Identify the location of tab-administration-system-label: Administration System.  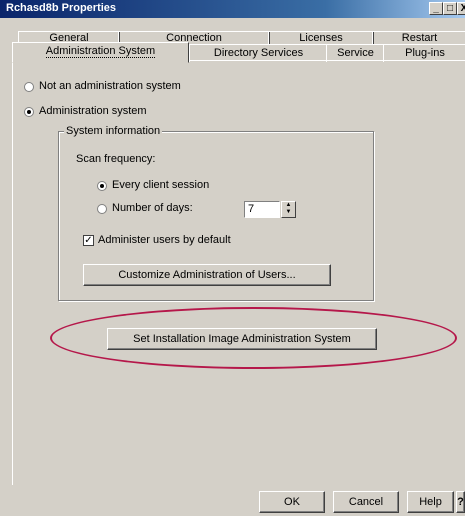
(100, 51).